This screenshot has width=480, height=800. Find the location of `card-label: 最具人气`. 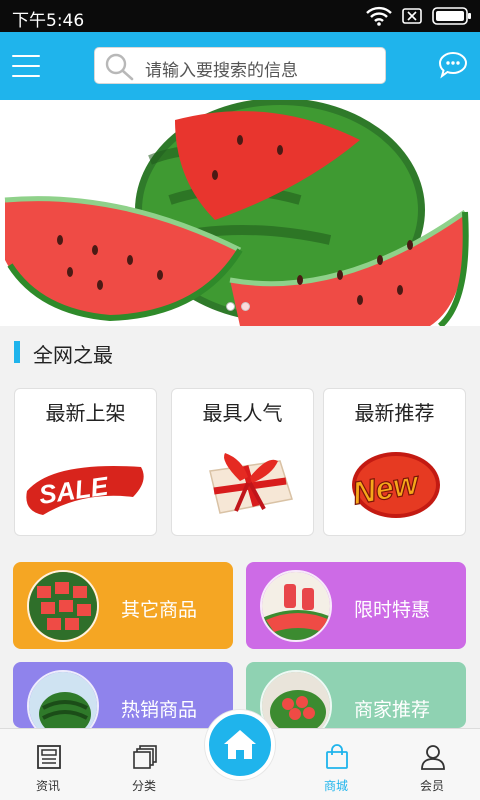

card-label: 最具人气 is located at coordinates (242, 413).